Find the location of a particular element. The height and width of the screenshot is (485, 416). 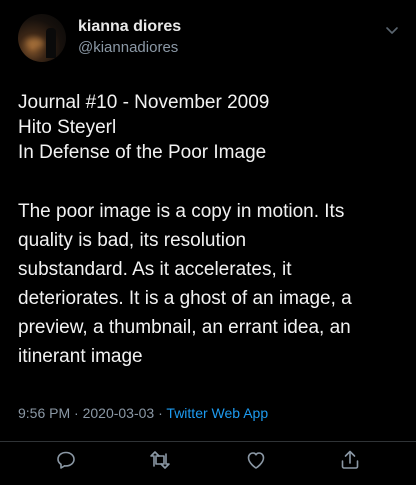

action-bar is located at coordinates (208, 463).